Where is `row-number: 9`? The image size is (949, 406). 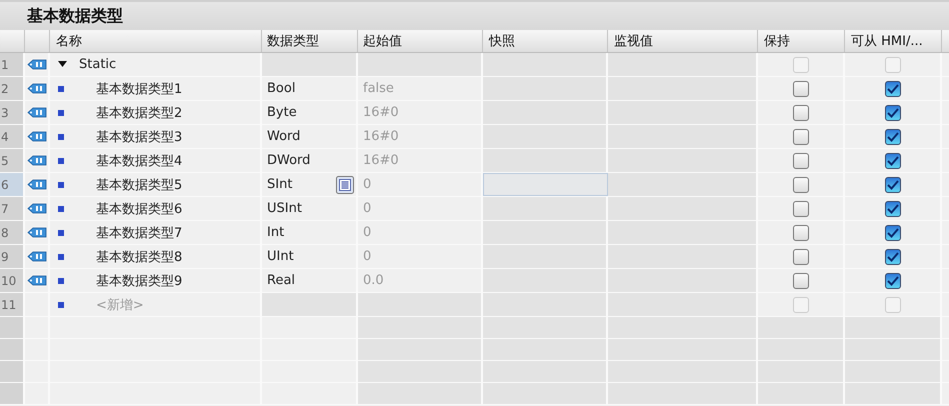 row-number: 9 is located at coordinates (12, 256).